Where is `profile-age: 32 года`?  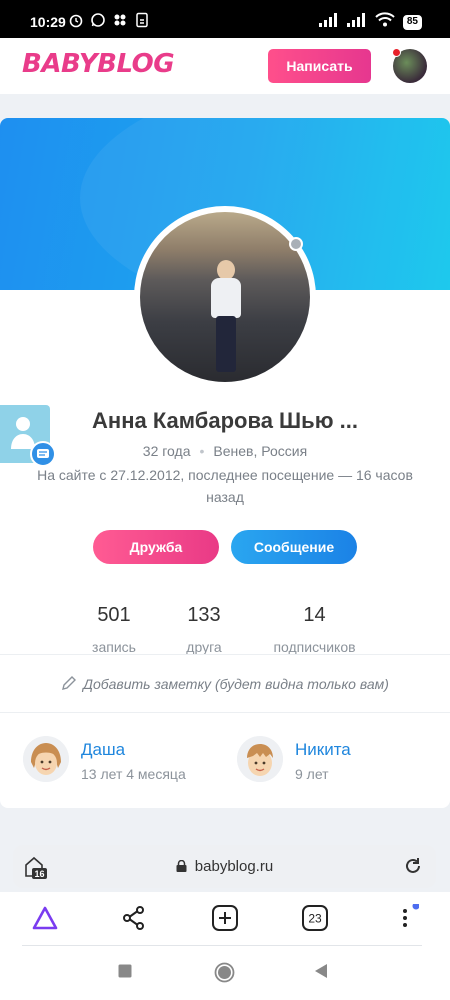
profile-age: 32 года is located at coordinates (166, 451).